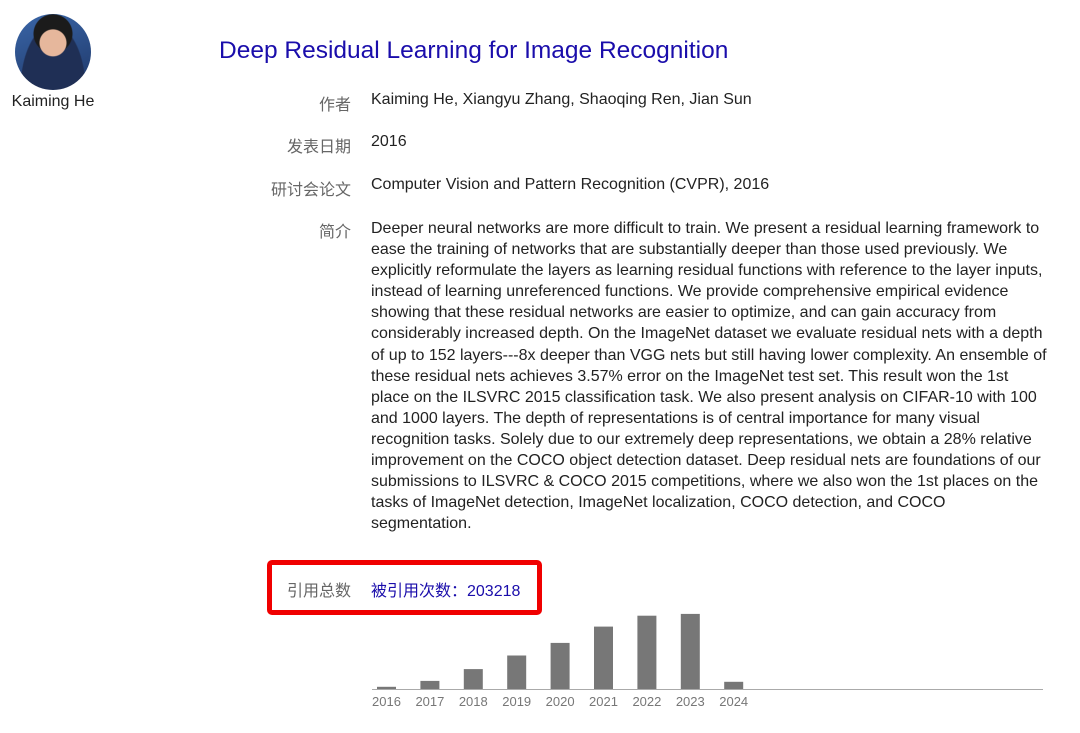 The height and width of the screenshot is (733, 1080). I want to click on x-tick-2023: 2023, so click(690, 701).